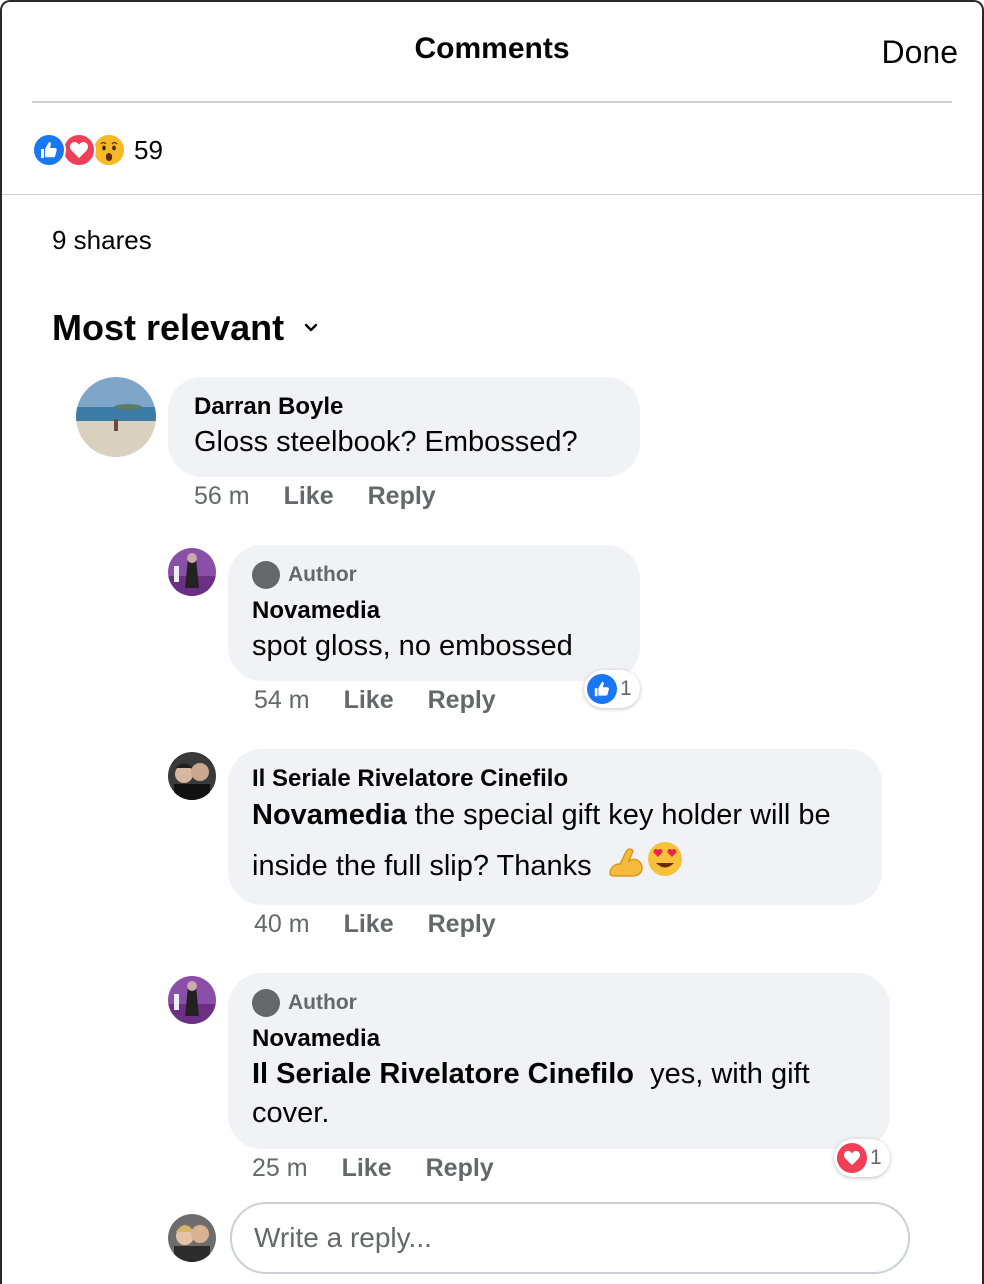  What do you see at coordinates (282, 700) in the screenshot?
I see `comment-time: 54 m` at bounding box center [282, 700].